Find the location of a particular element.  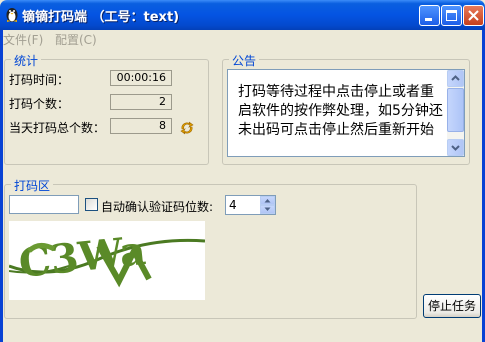

elapsed-time-label: 打码时间： is located at coordinates (39, 80).